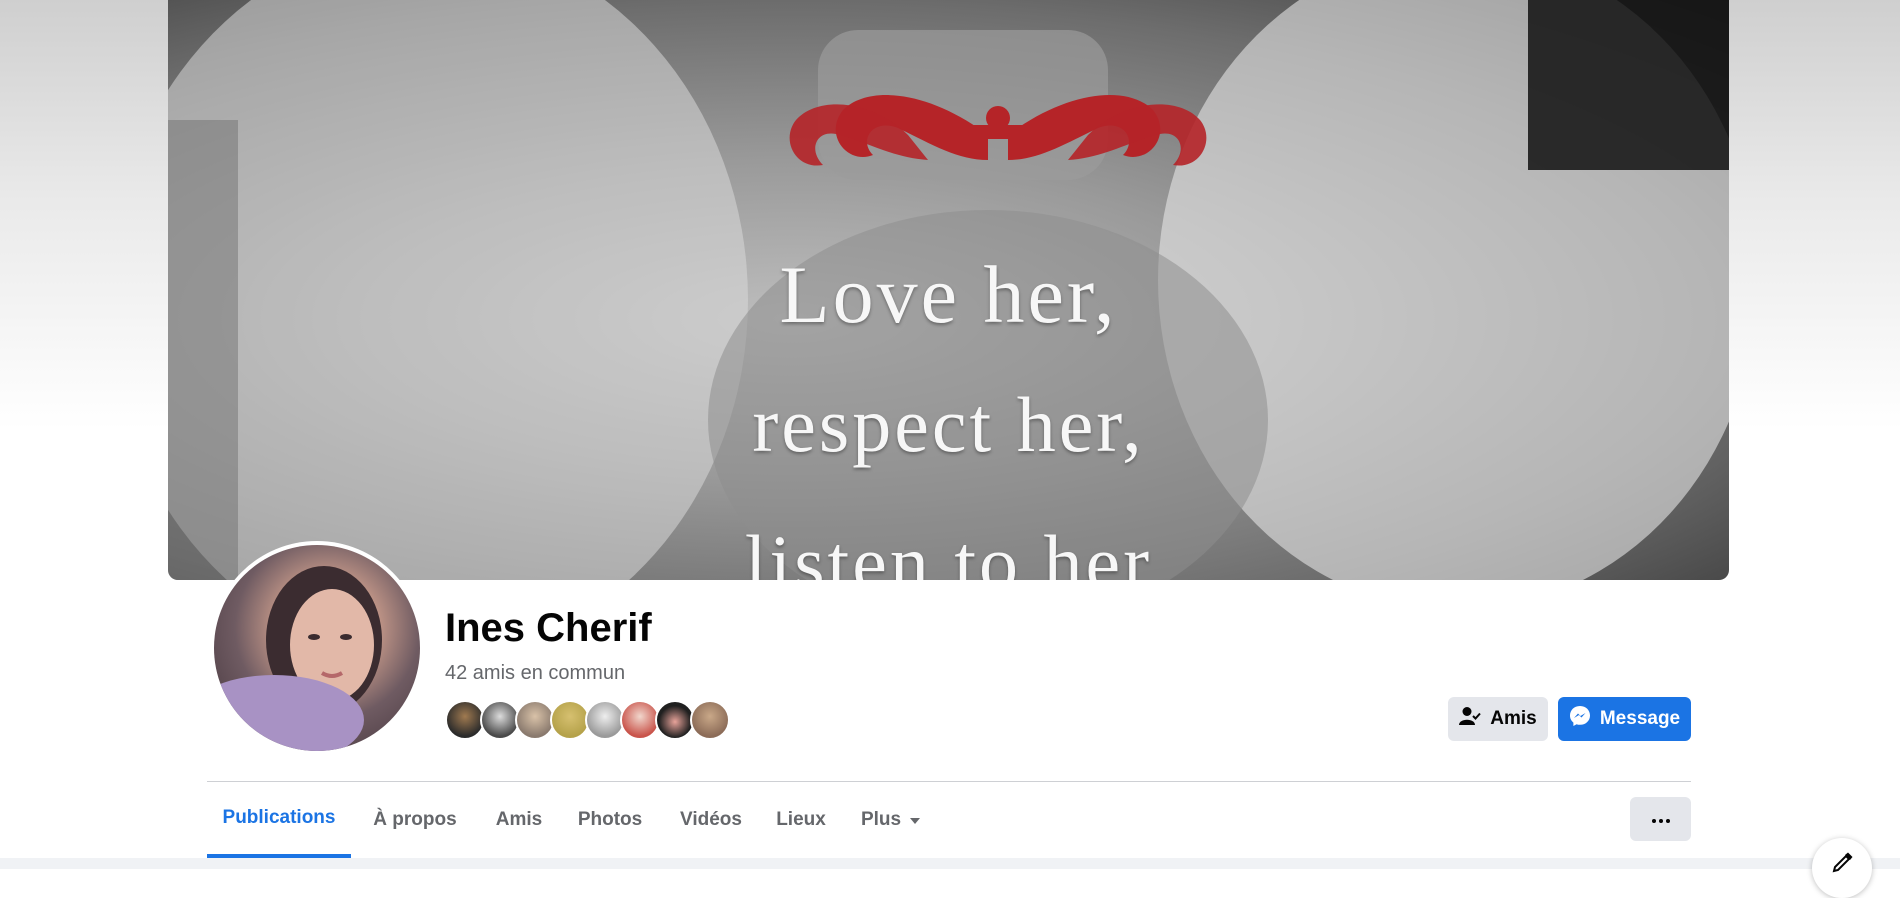 This screenshot has width=1900, height=898. What do you see at coordinates (950, 863) in the screenshot?
I see `feed-background` at bounding box center [950, 863].